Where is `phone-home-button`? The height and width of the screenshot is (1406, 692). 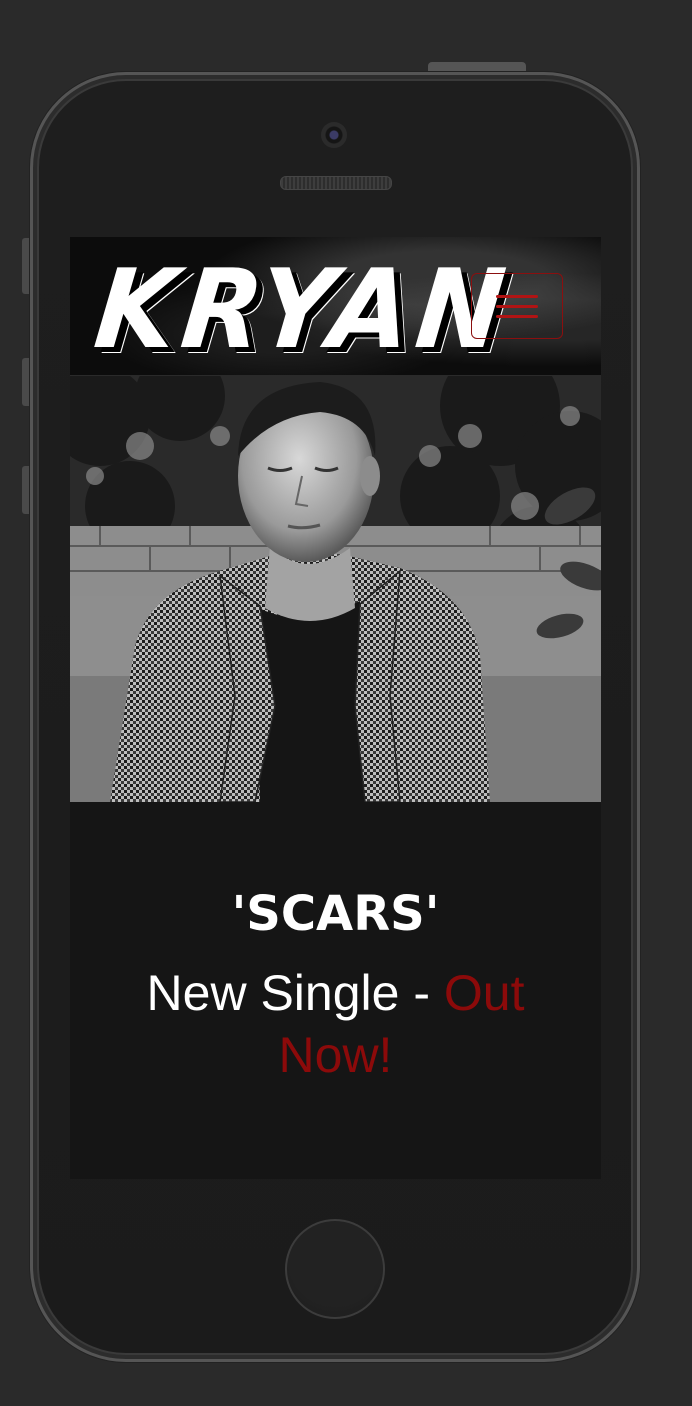
phone-home-button is located at coordinates (335, 1269).